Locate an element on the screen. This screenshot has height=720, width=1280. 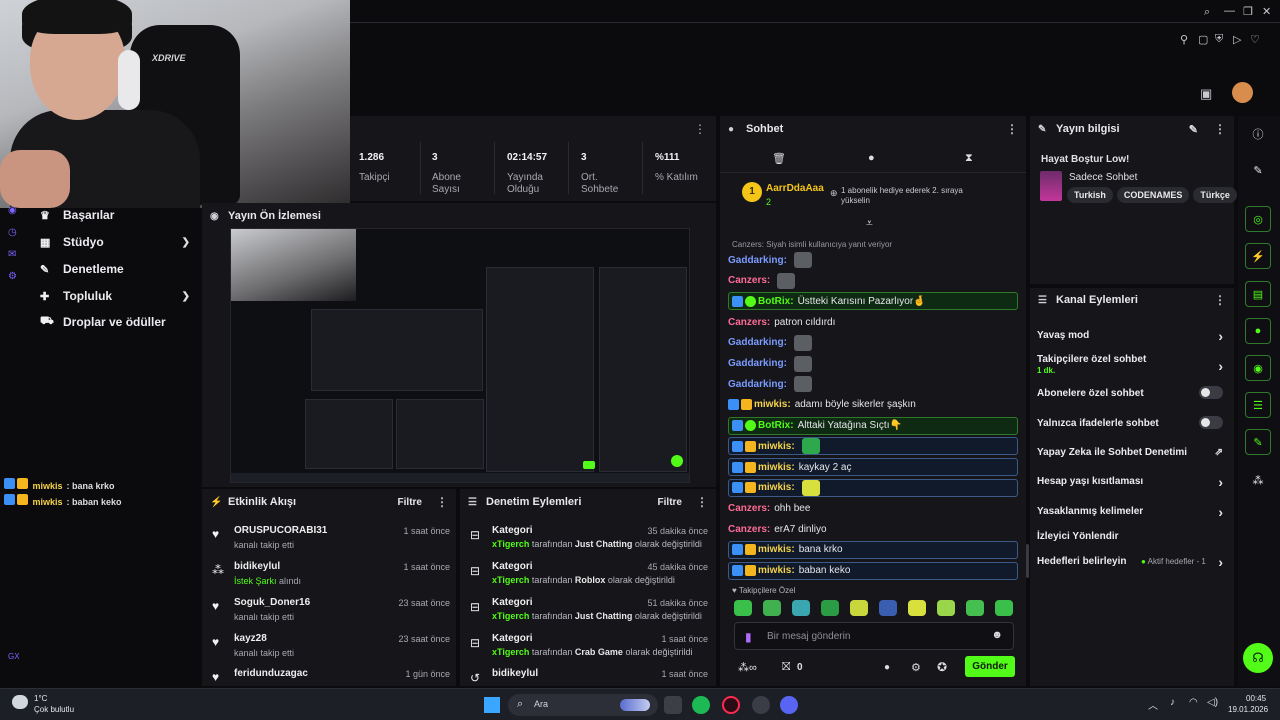
chat-message: Canzers: erA7 dinliyo is located at coordinates (873, 529).